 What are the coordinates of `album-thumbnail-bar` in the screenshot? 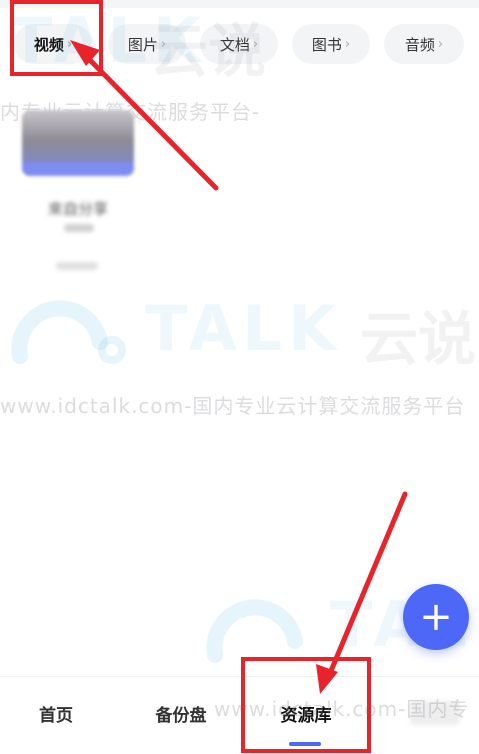 It's located at (78, 169).